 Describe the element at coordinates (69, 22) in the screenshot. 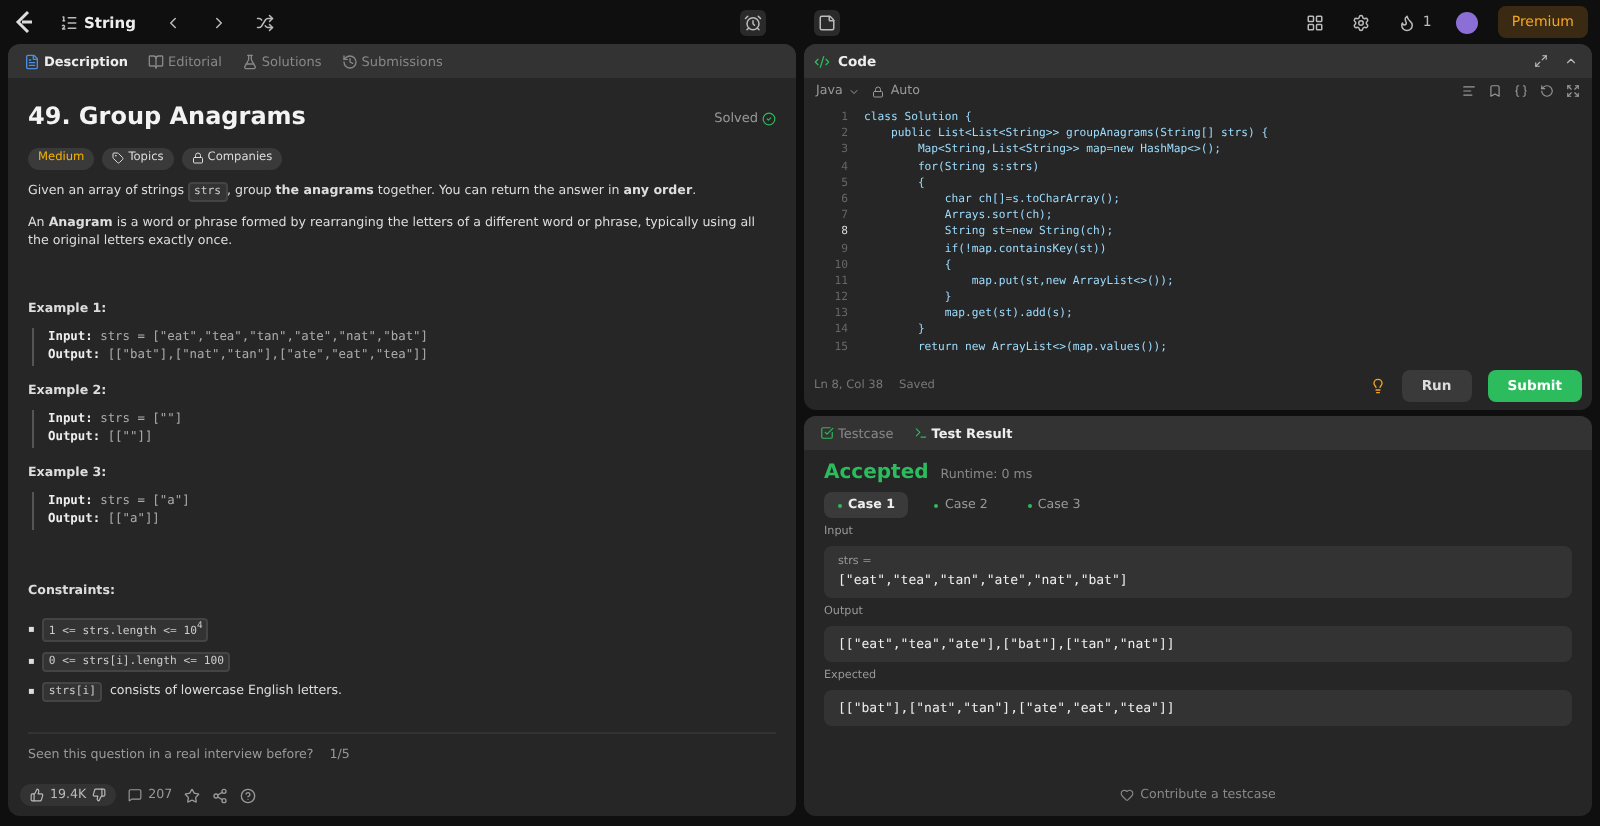

I see `list-icon` at that location.